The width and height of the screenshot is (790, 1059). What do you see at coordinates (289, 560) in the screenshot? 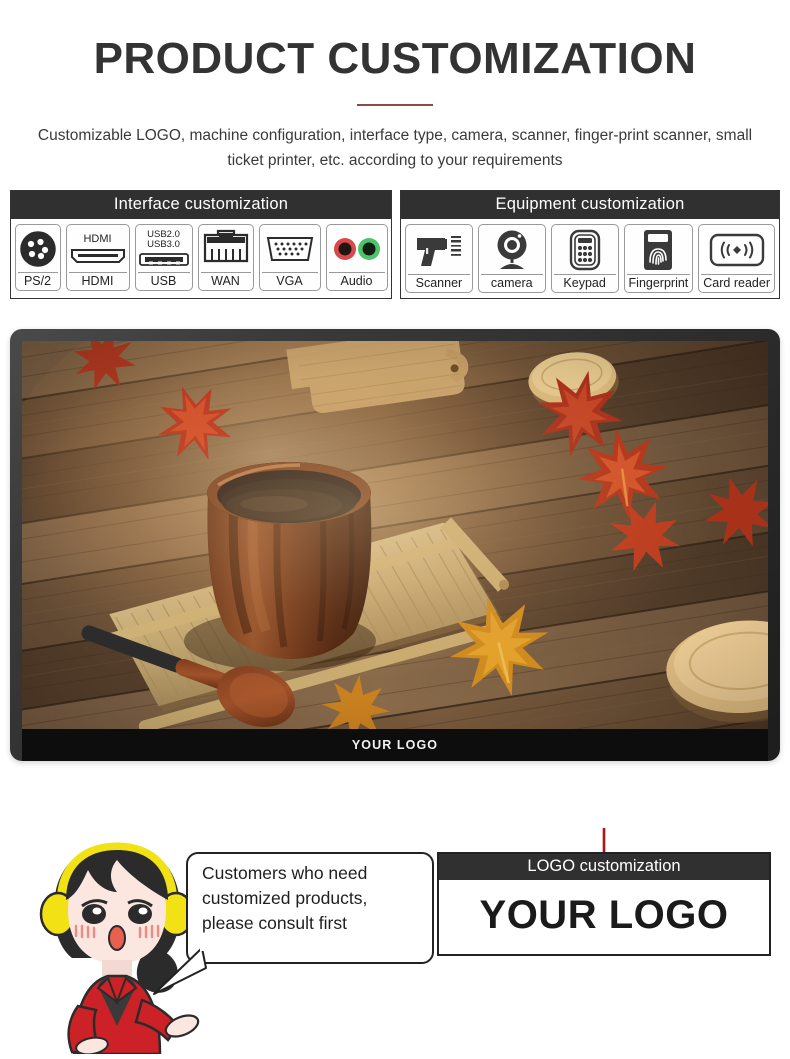
I see `wooden-cup` at bounding box center [289, 560].